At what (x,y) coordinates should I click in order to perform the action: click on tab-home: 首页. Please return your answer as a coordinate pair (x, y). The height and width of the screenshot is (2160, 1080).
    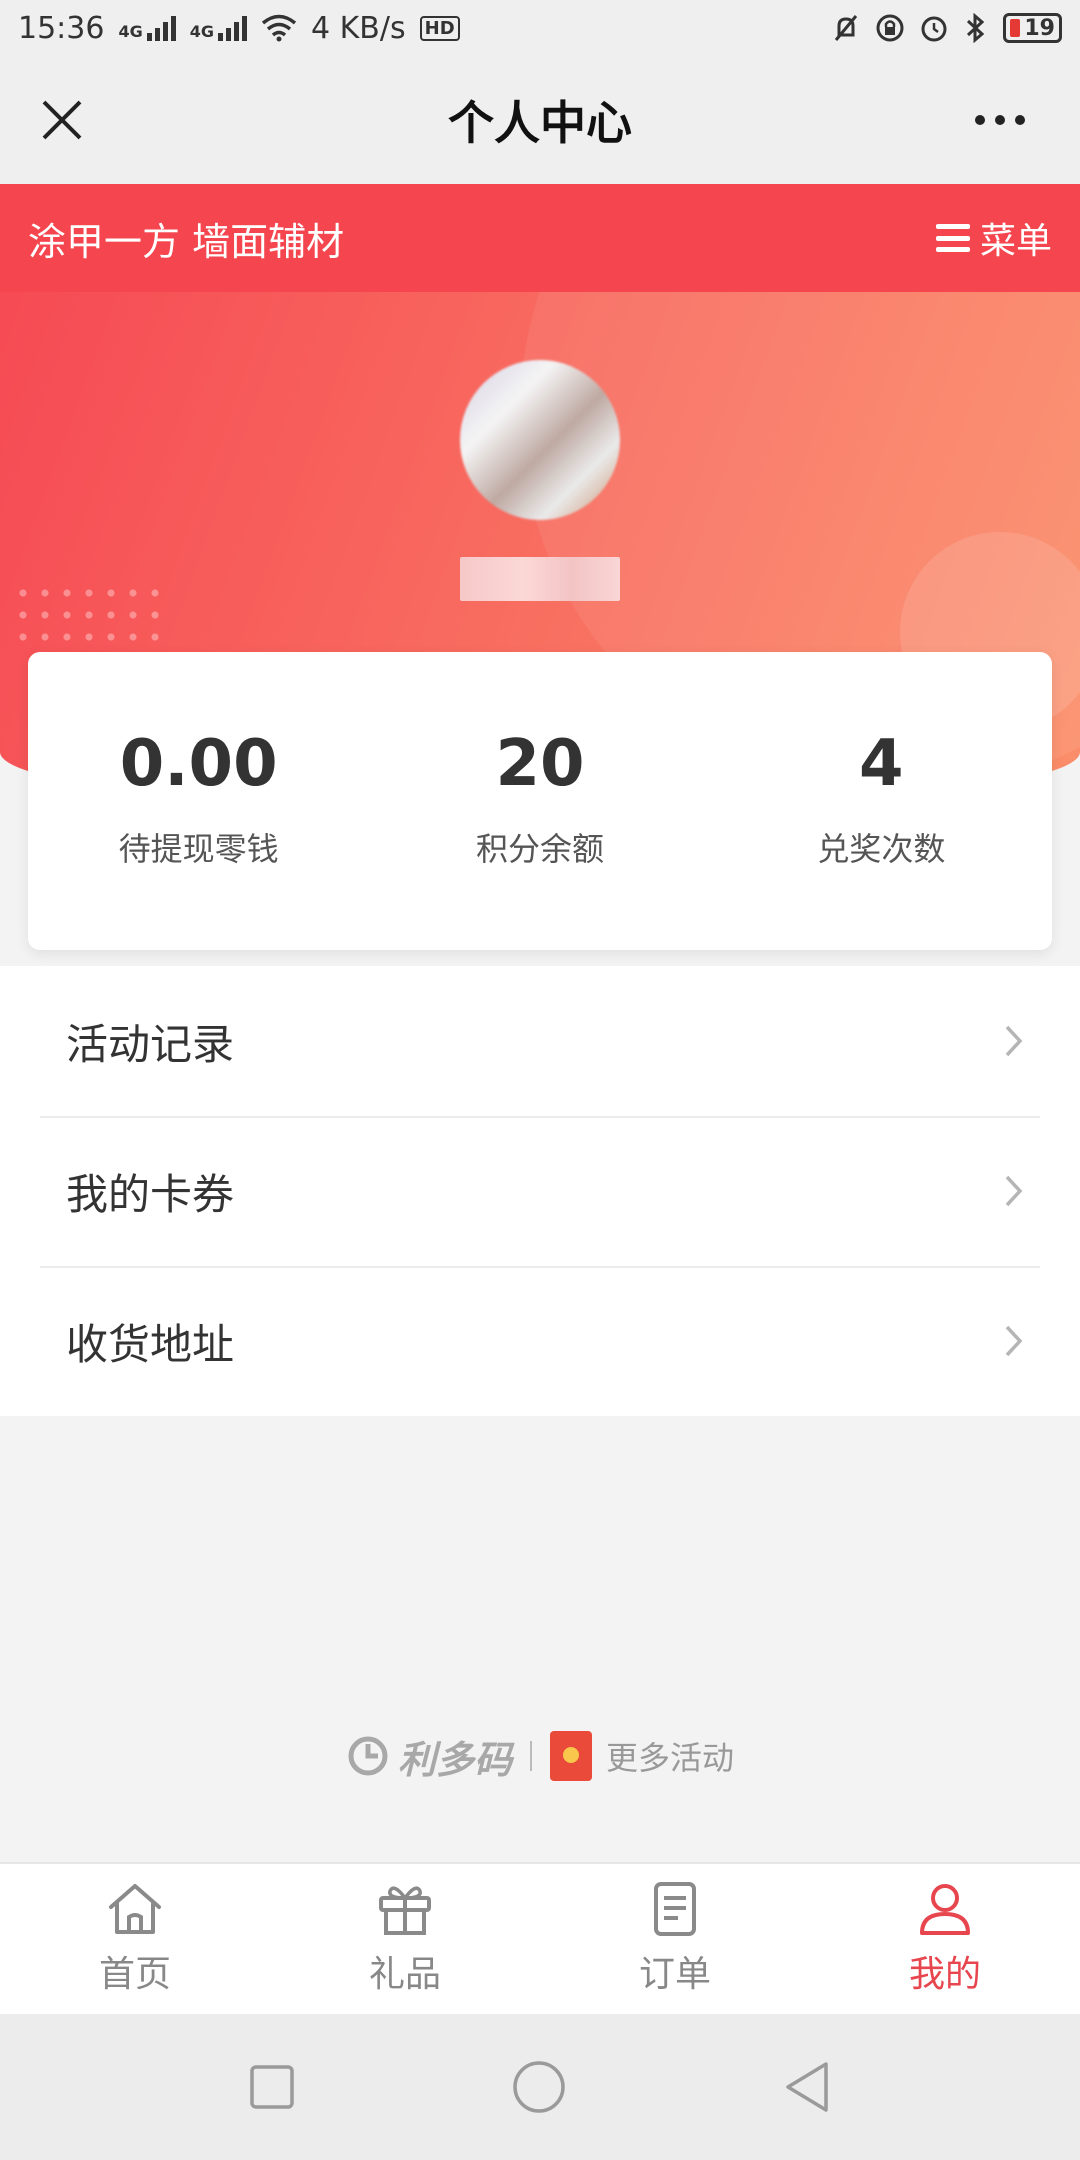
    Looking at the image, I should click on (135, 1939).